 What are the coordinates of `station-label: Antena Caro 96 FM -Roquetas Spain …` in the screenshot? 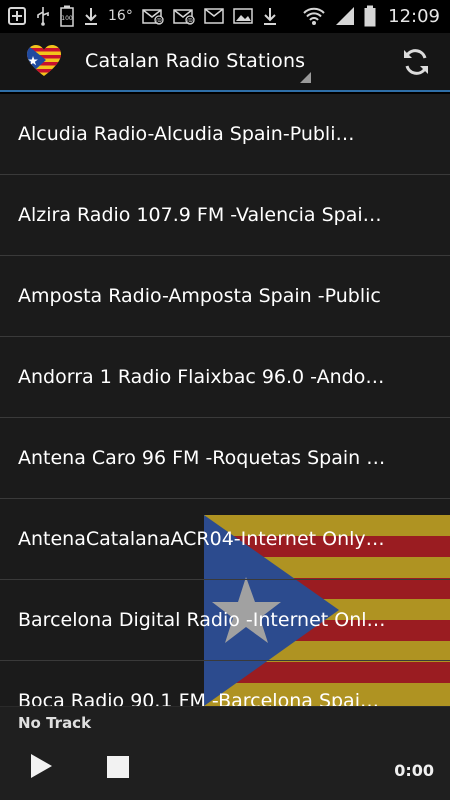 It's located at (202, 458).